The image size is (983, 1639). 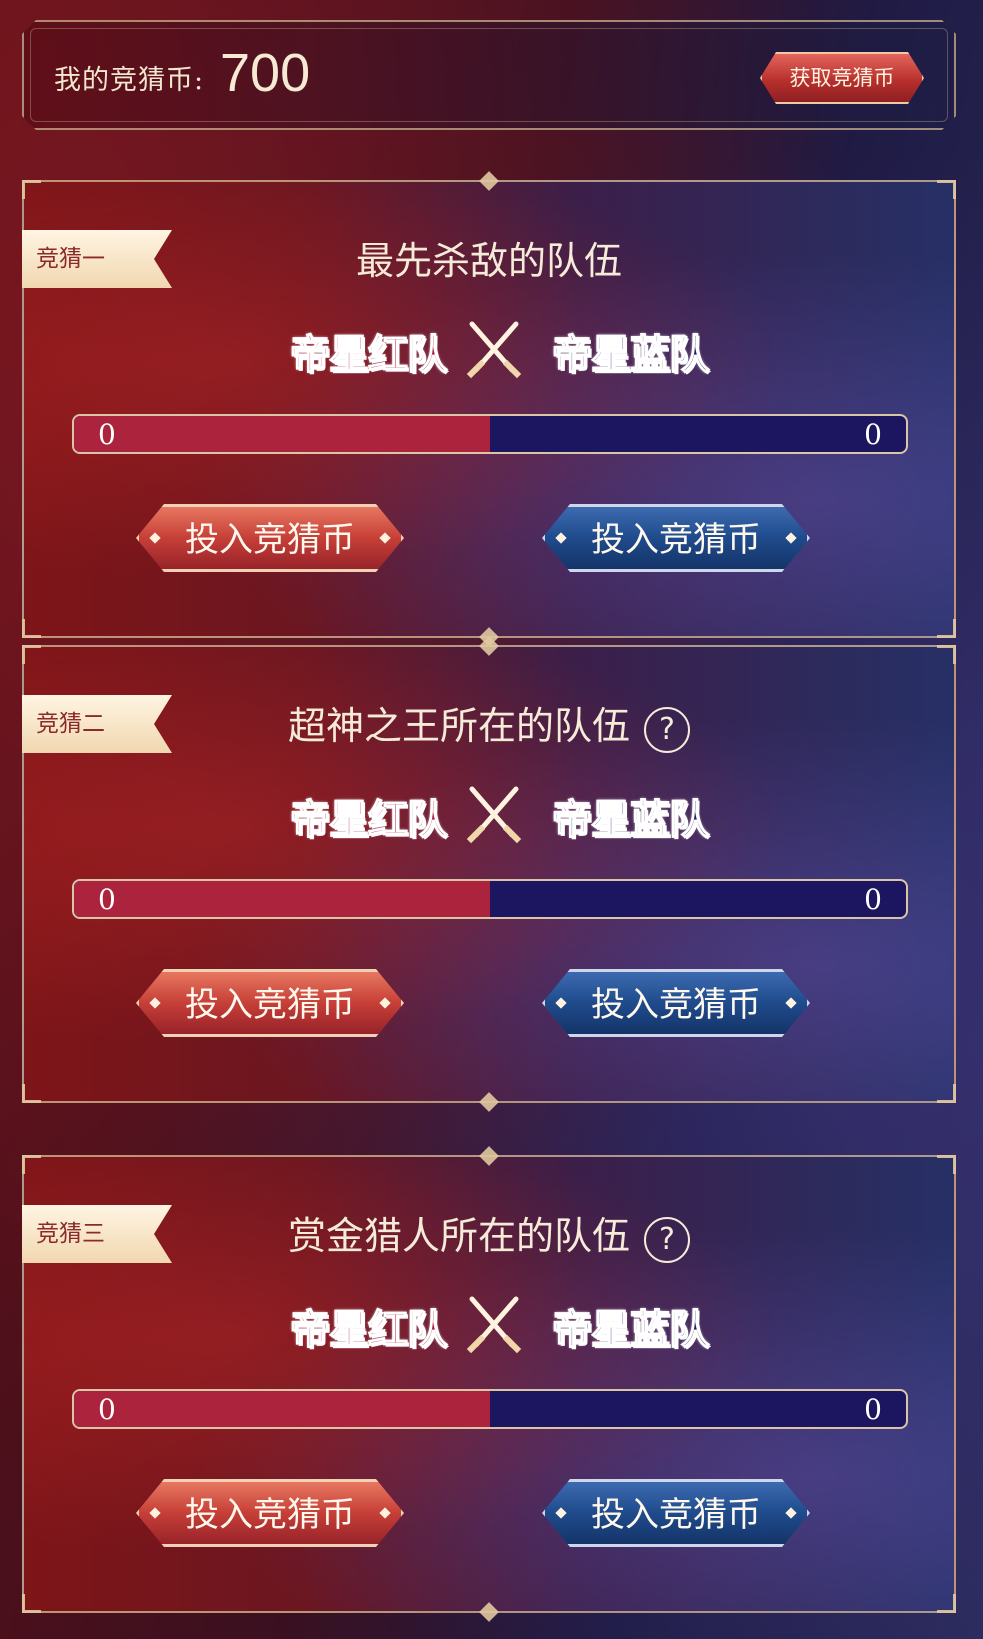 What do you see at coordinates (842, 78) in the screenshot?
I see `get-coins-button: 获取竞猜币` at bounding box center [842, 78].